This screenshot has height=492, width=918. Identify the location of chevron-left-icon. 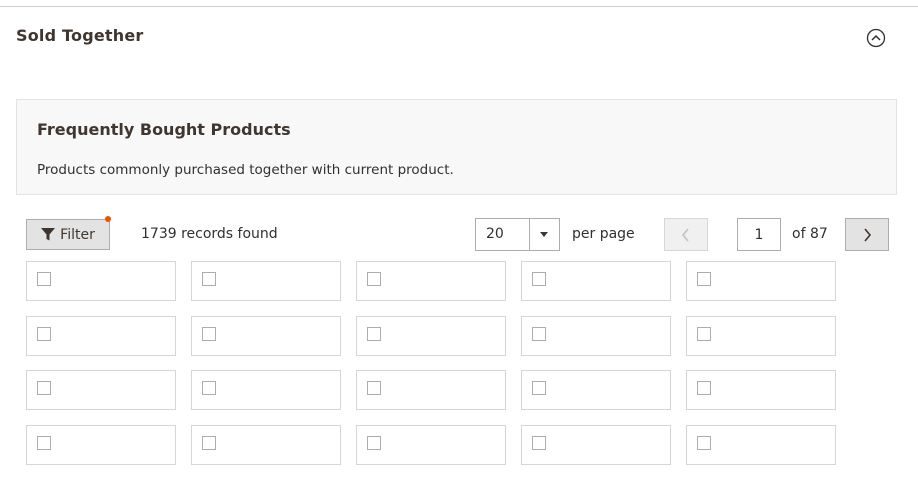
(685, 234).